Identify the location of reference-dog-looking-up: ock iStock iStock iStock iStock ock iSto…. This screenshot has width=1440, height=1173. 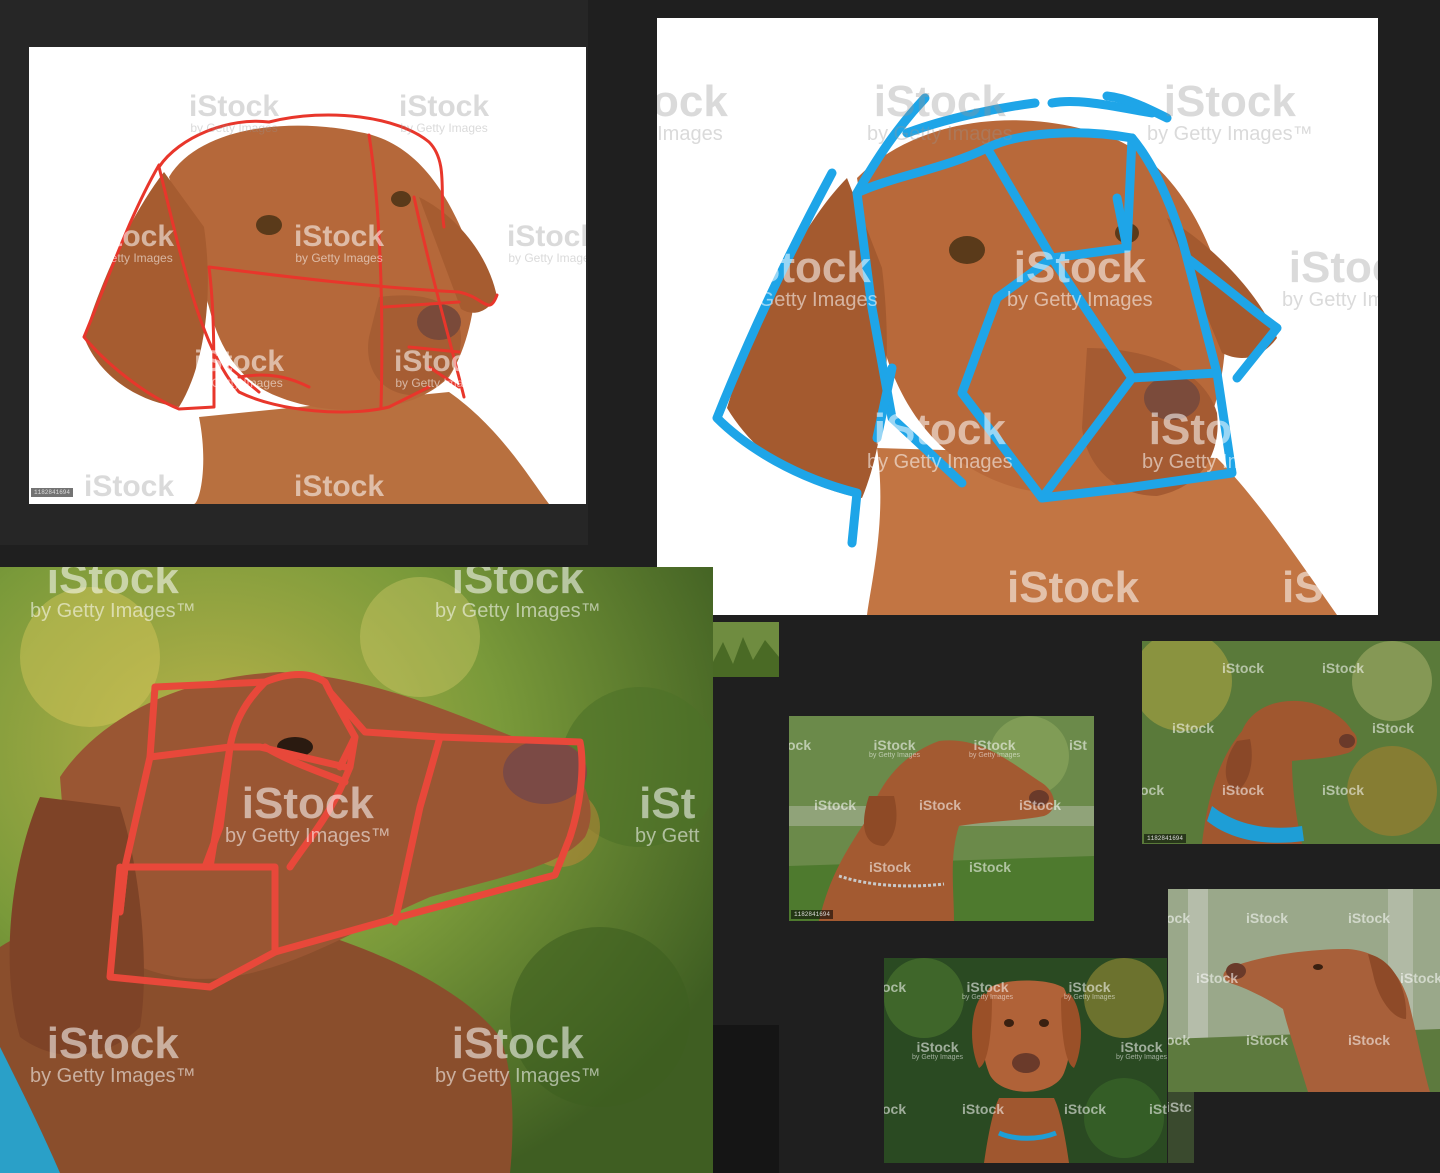
(1304, 990).